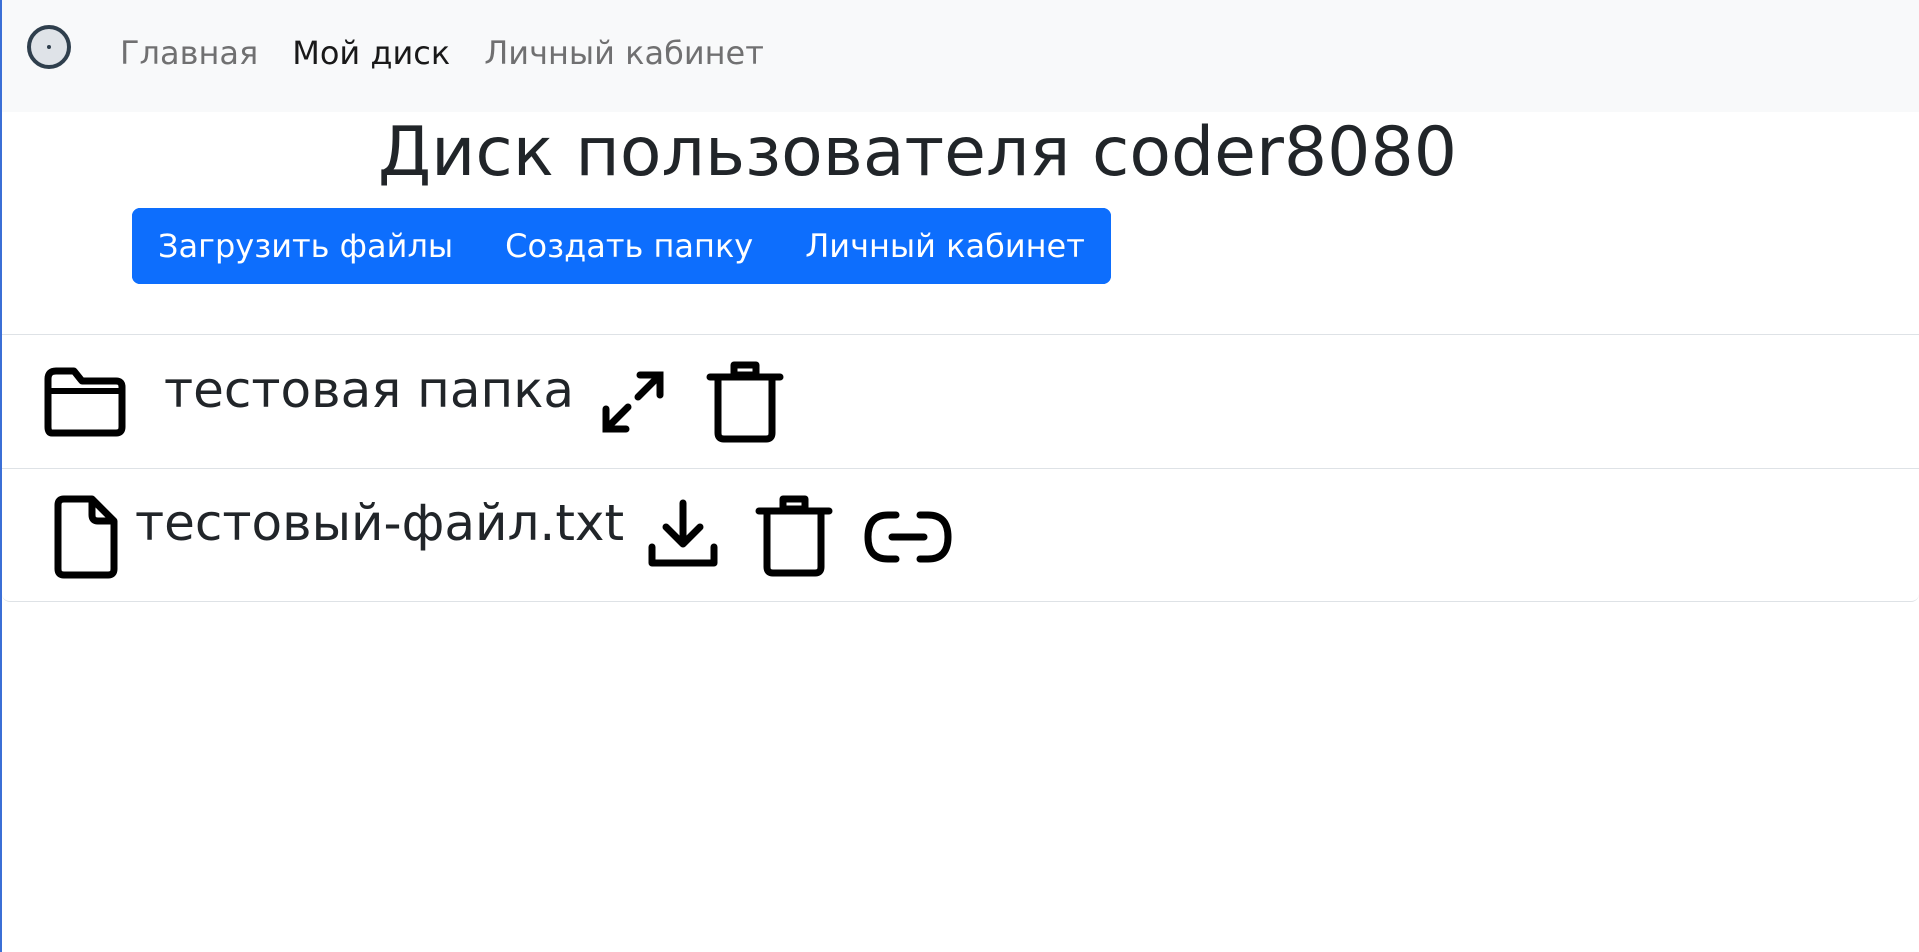 The height and width of the screenshot is (952, 1919). Describe the element at coordinates (960, 535) in the screenshot. I see `list-item-file: тестовый-файл.txt` at that location.